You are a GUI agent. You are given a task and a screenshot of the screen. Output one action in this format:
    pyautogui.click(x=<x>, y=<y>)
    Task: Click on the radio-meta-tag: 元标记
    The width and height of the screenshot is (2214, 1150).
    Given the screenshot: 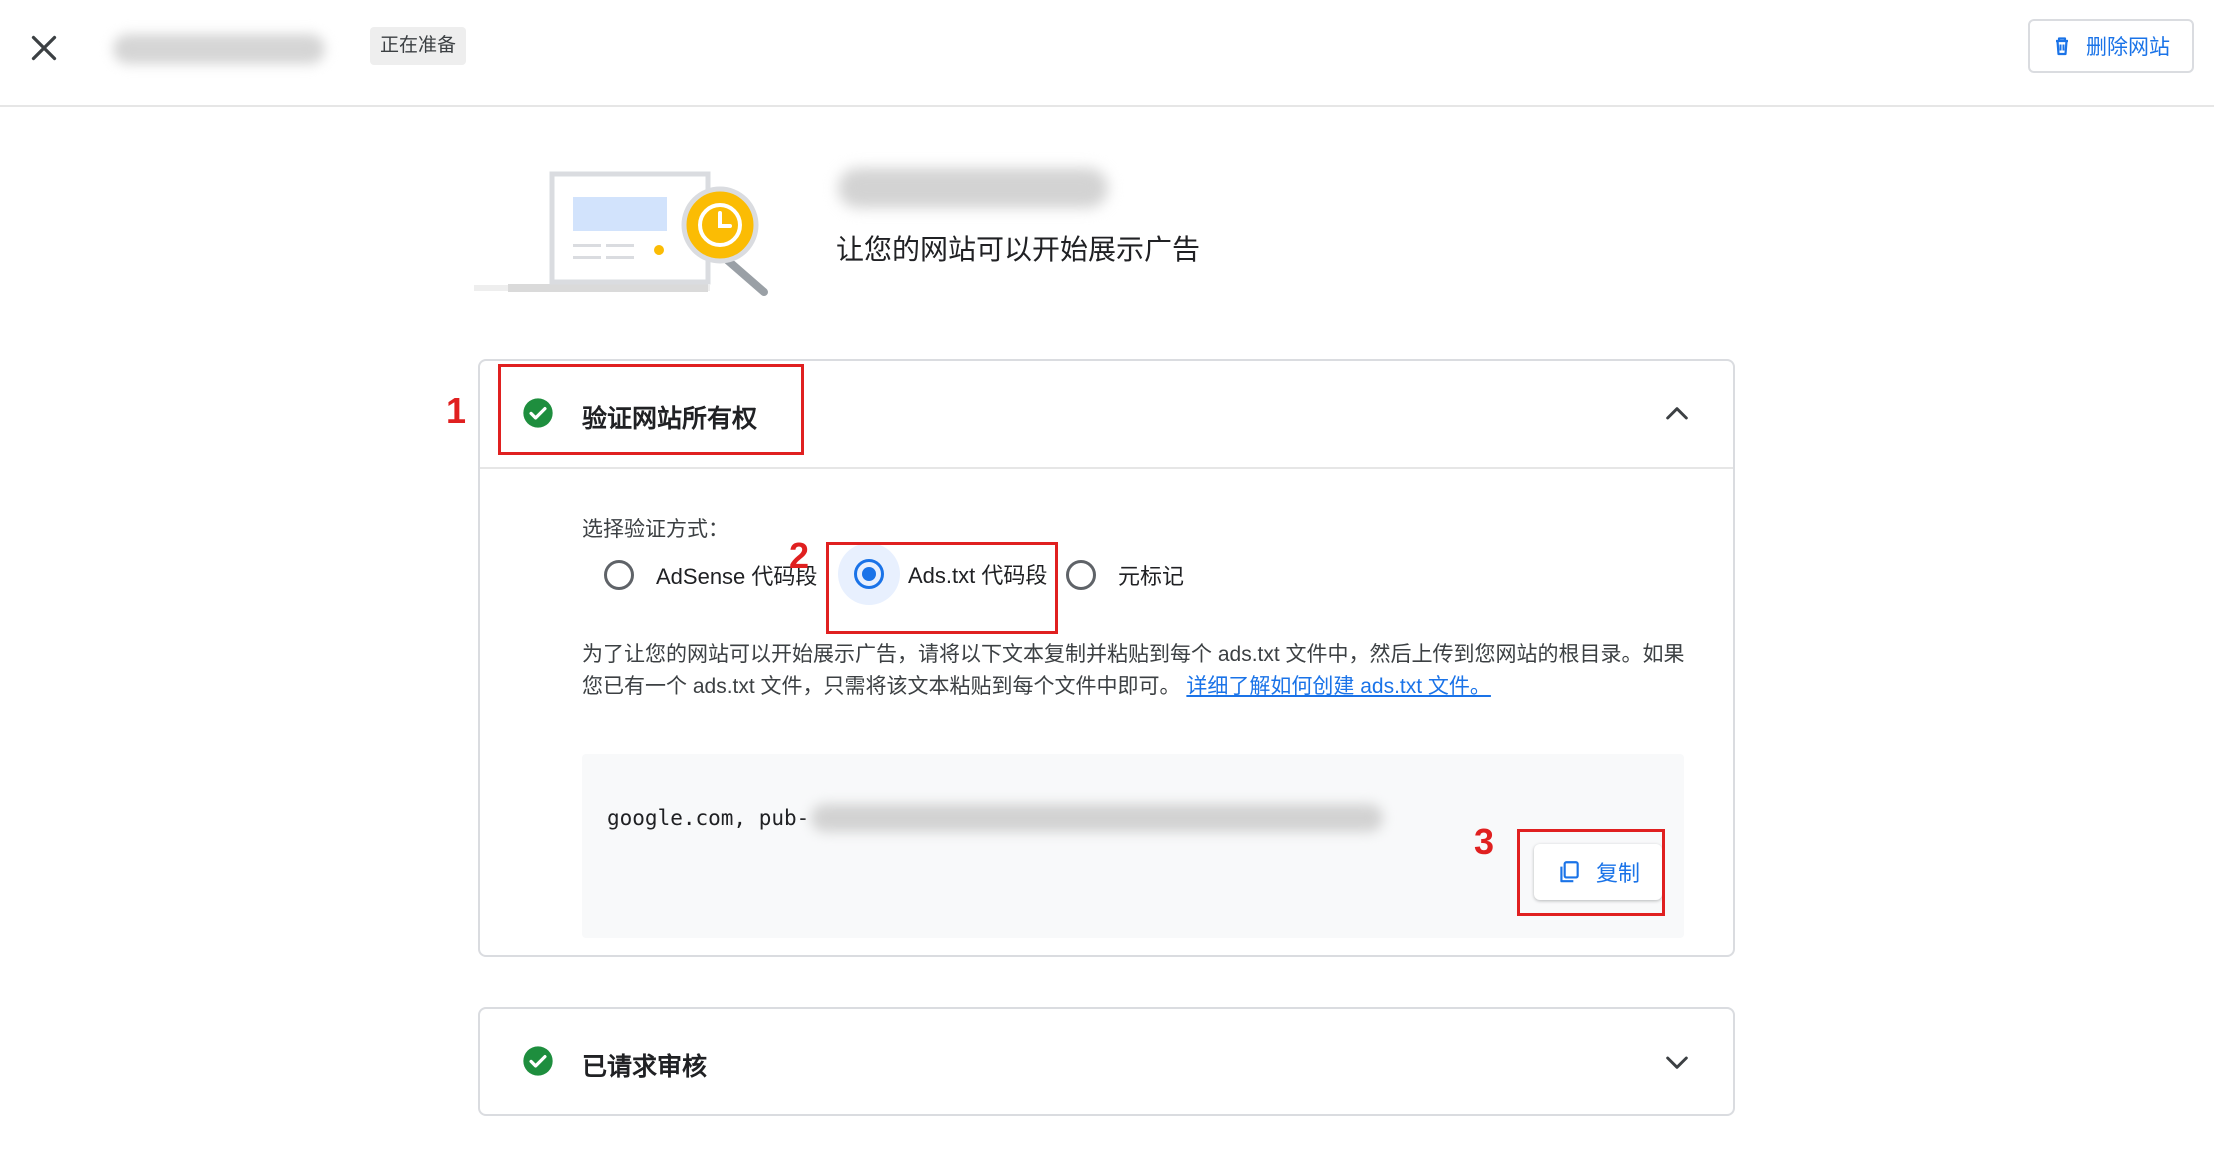 What is the action you would take?
    pyautogui.click(x=1125, y=575)
    